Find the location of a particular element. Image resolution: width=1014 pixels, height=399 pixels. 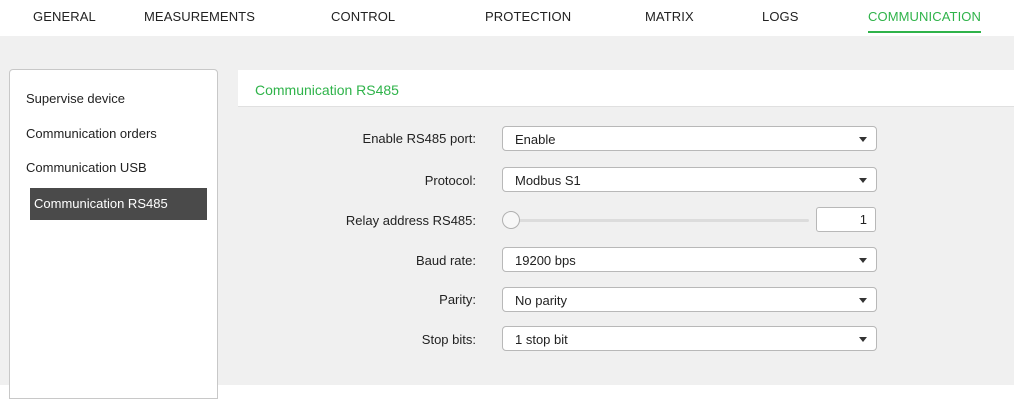

tab-communication: COMMUNICATION is located at coordinates (924, 21).